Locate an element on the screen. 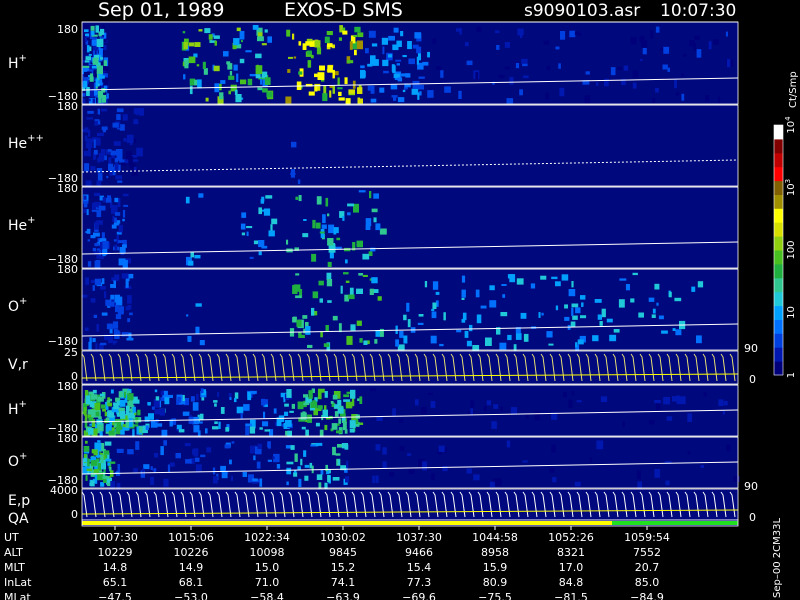  colorbar-segment is located at coordinates (778, 160).